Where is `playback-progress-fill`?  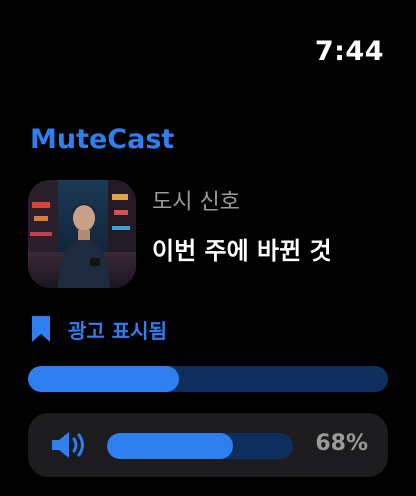 playback-progress-fill is located at coordinates (104, 379).